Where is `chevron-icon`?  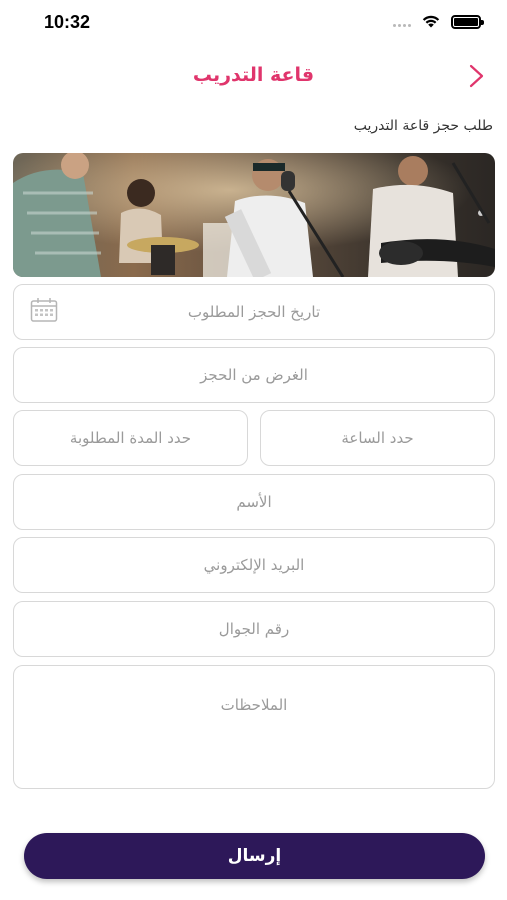
chevron-icon is located at coordinates (476, 76).